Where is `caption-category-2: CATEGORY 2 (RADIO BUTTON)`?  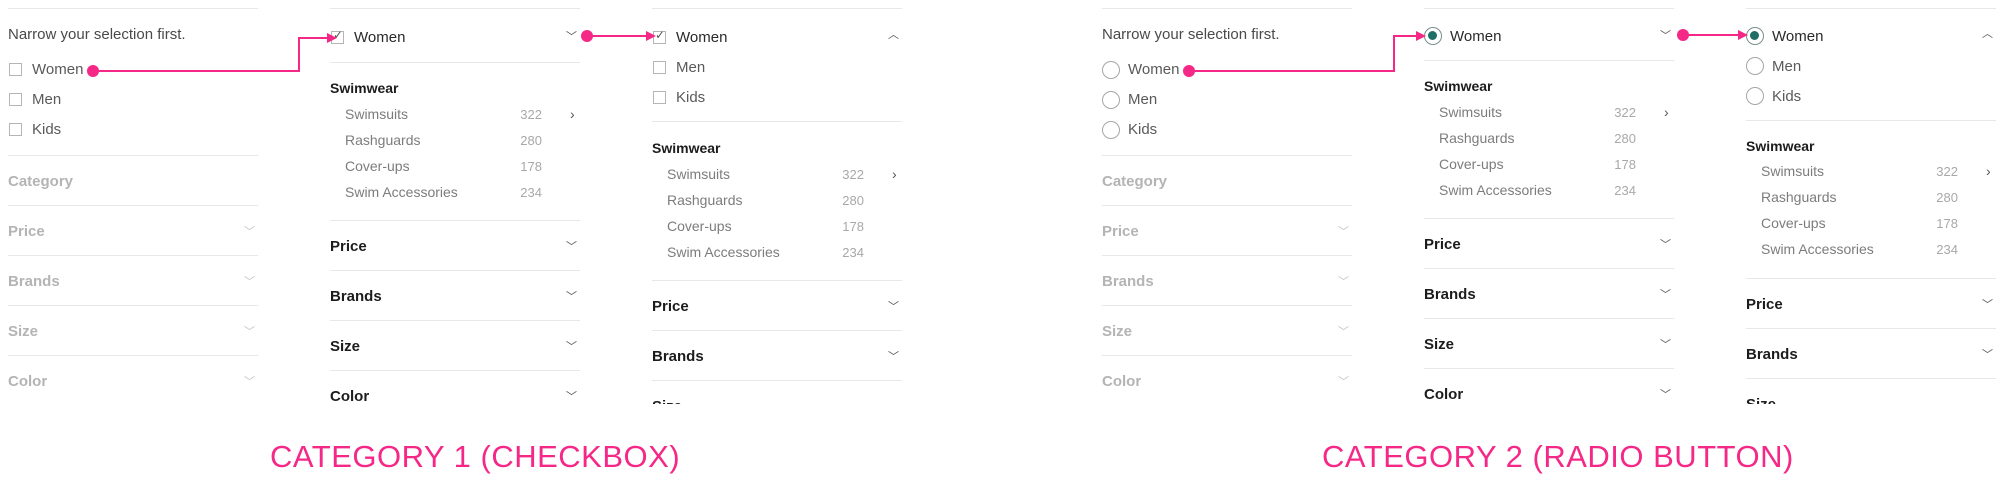 caption-category-2: CATEGORY 2 (RADIO BUTTON) is located at coordinates (1558, 456).